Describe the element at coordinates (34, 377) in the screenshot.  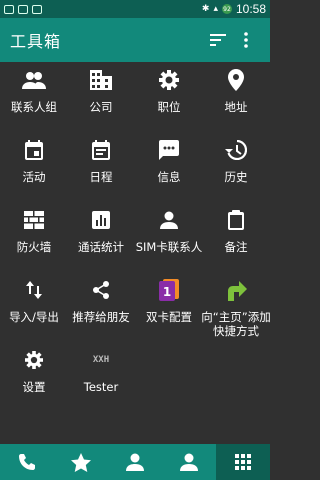
I see `tool-settings: 设置` at that location.